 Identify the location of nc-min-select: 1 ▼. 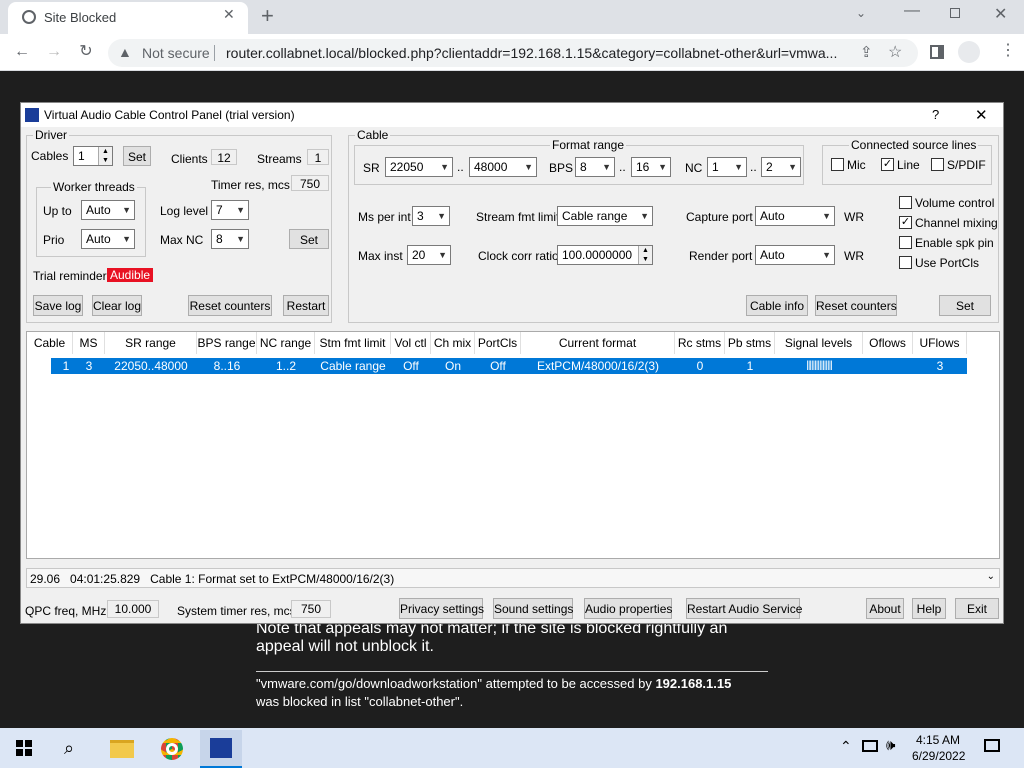
(727, 167).